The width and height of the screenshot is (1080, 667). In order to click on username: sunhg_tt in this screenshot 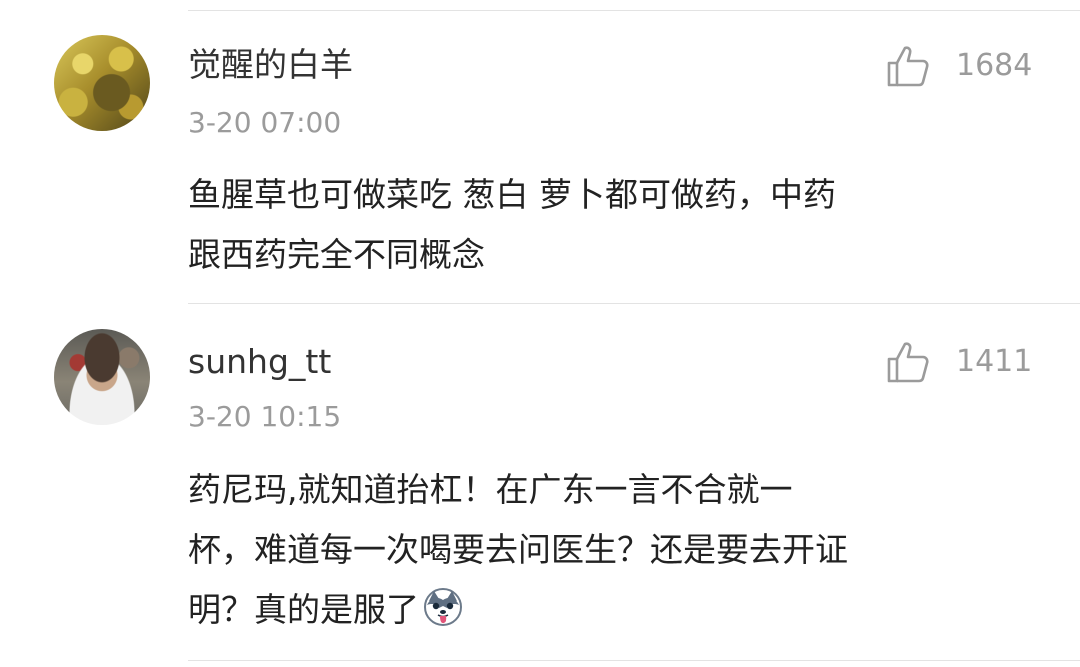, I will do `click(259, 362)`.